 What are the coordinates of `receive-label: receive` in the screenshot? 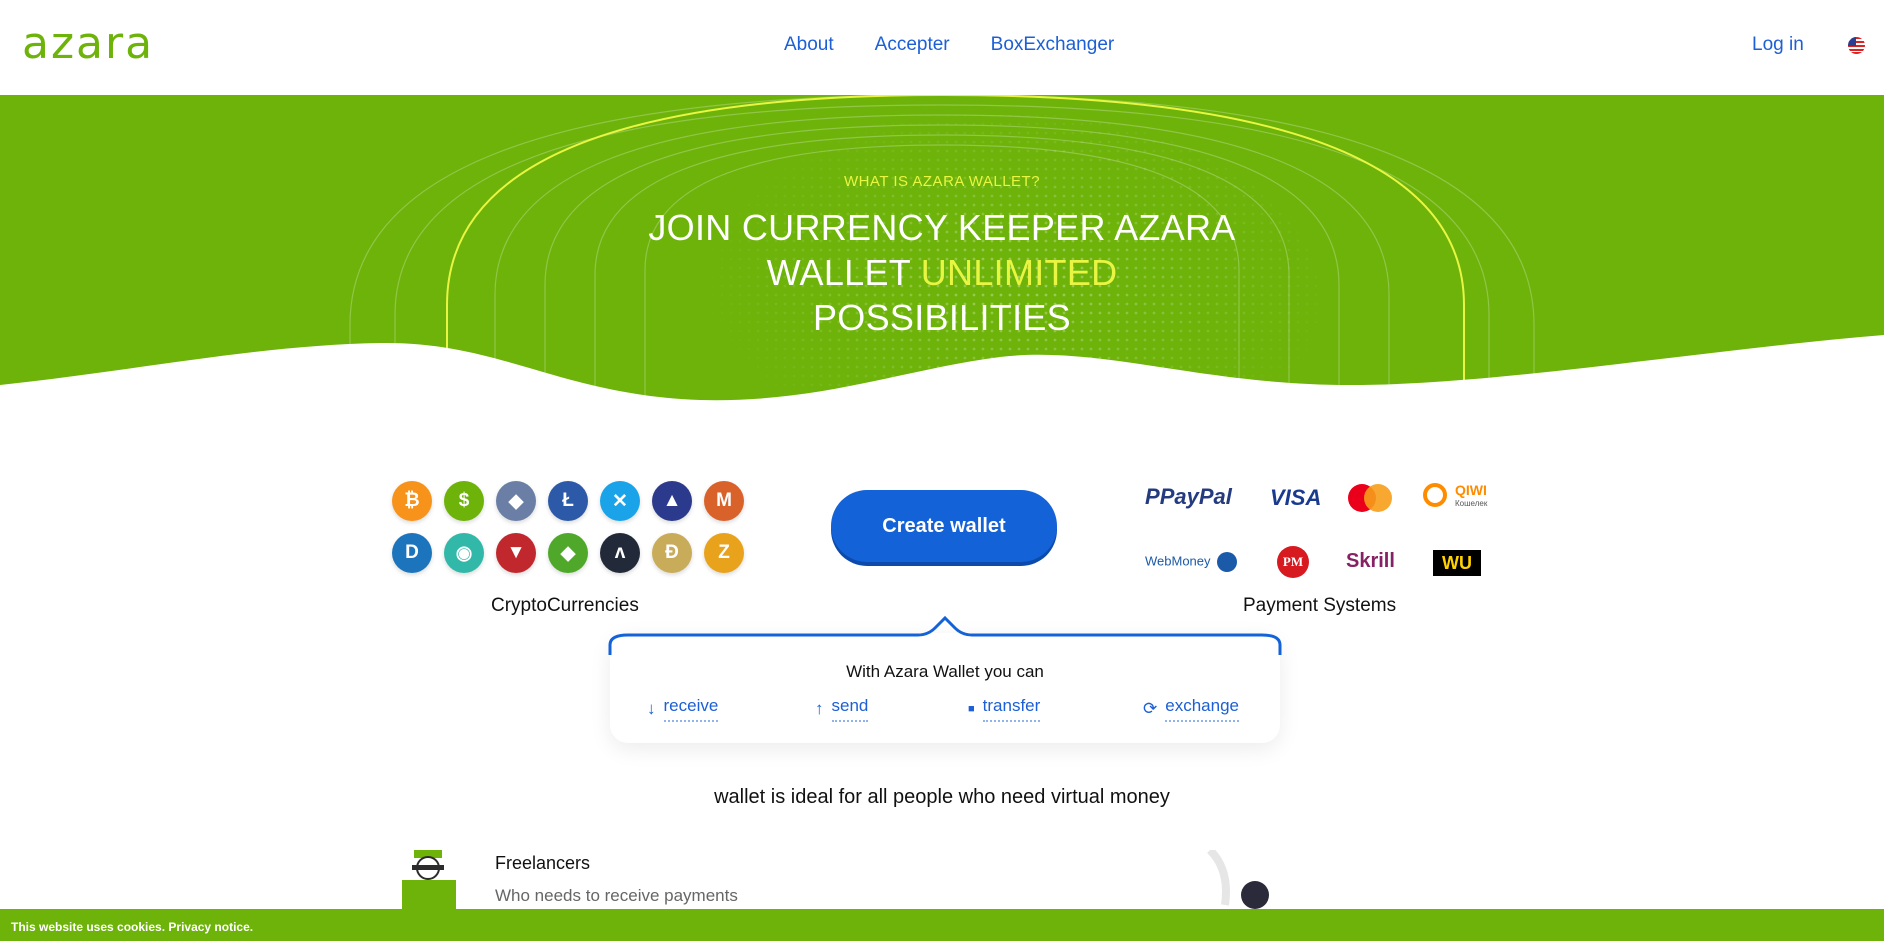 It's located at (691, 709).